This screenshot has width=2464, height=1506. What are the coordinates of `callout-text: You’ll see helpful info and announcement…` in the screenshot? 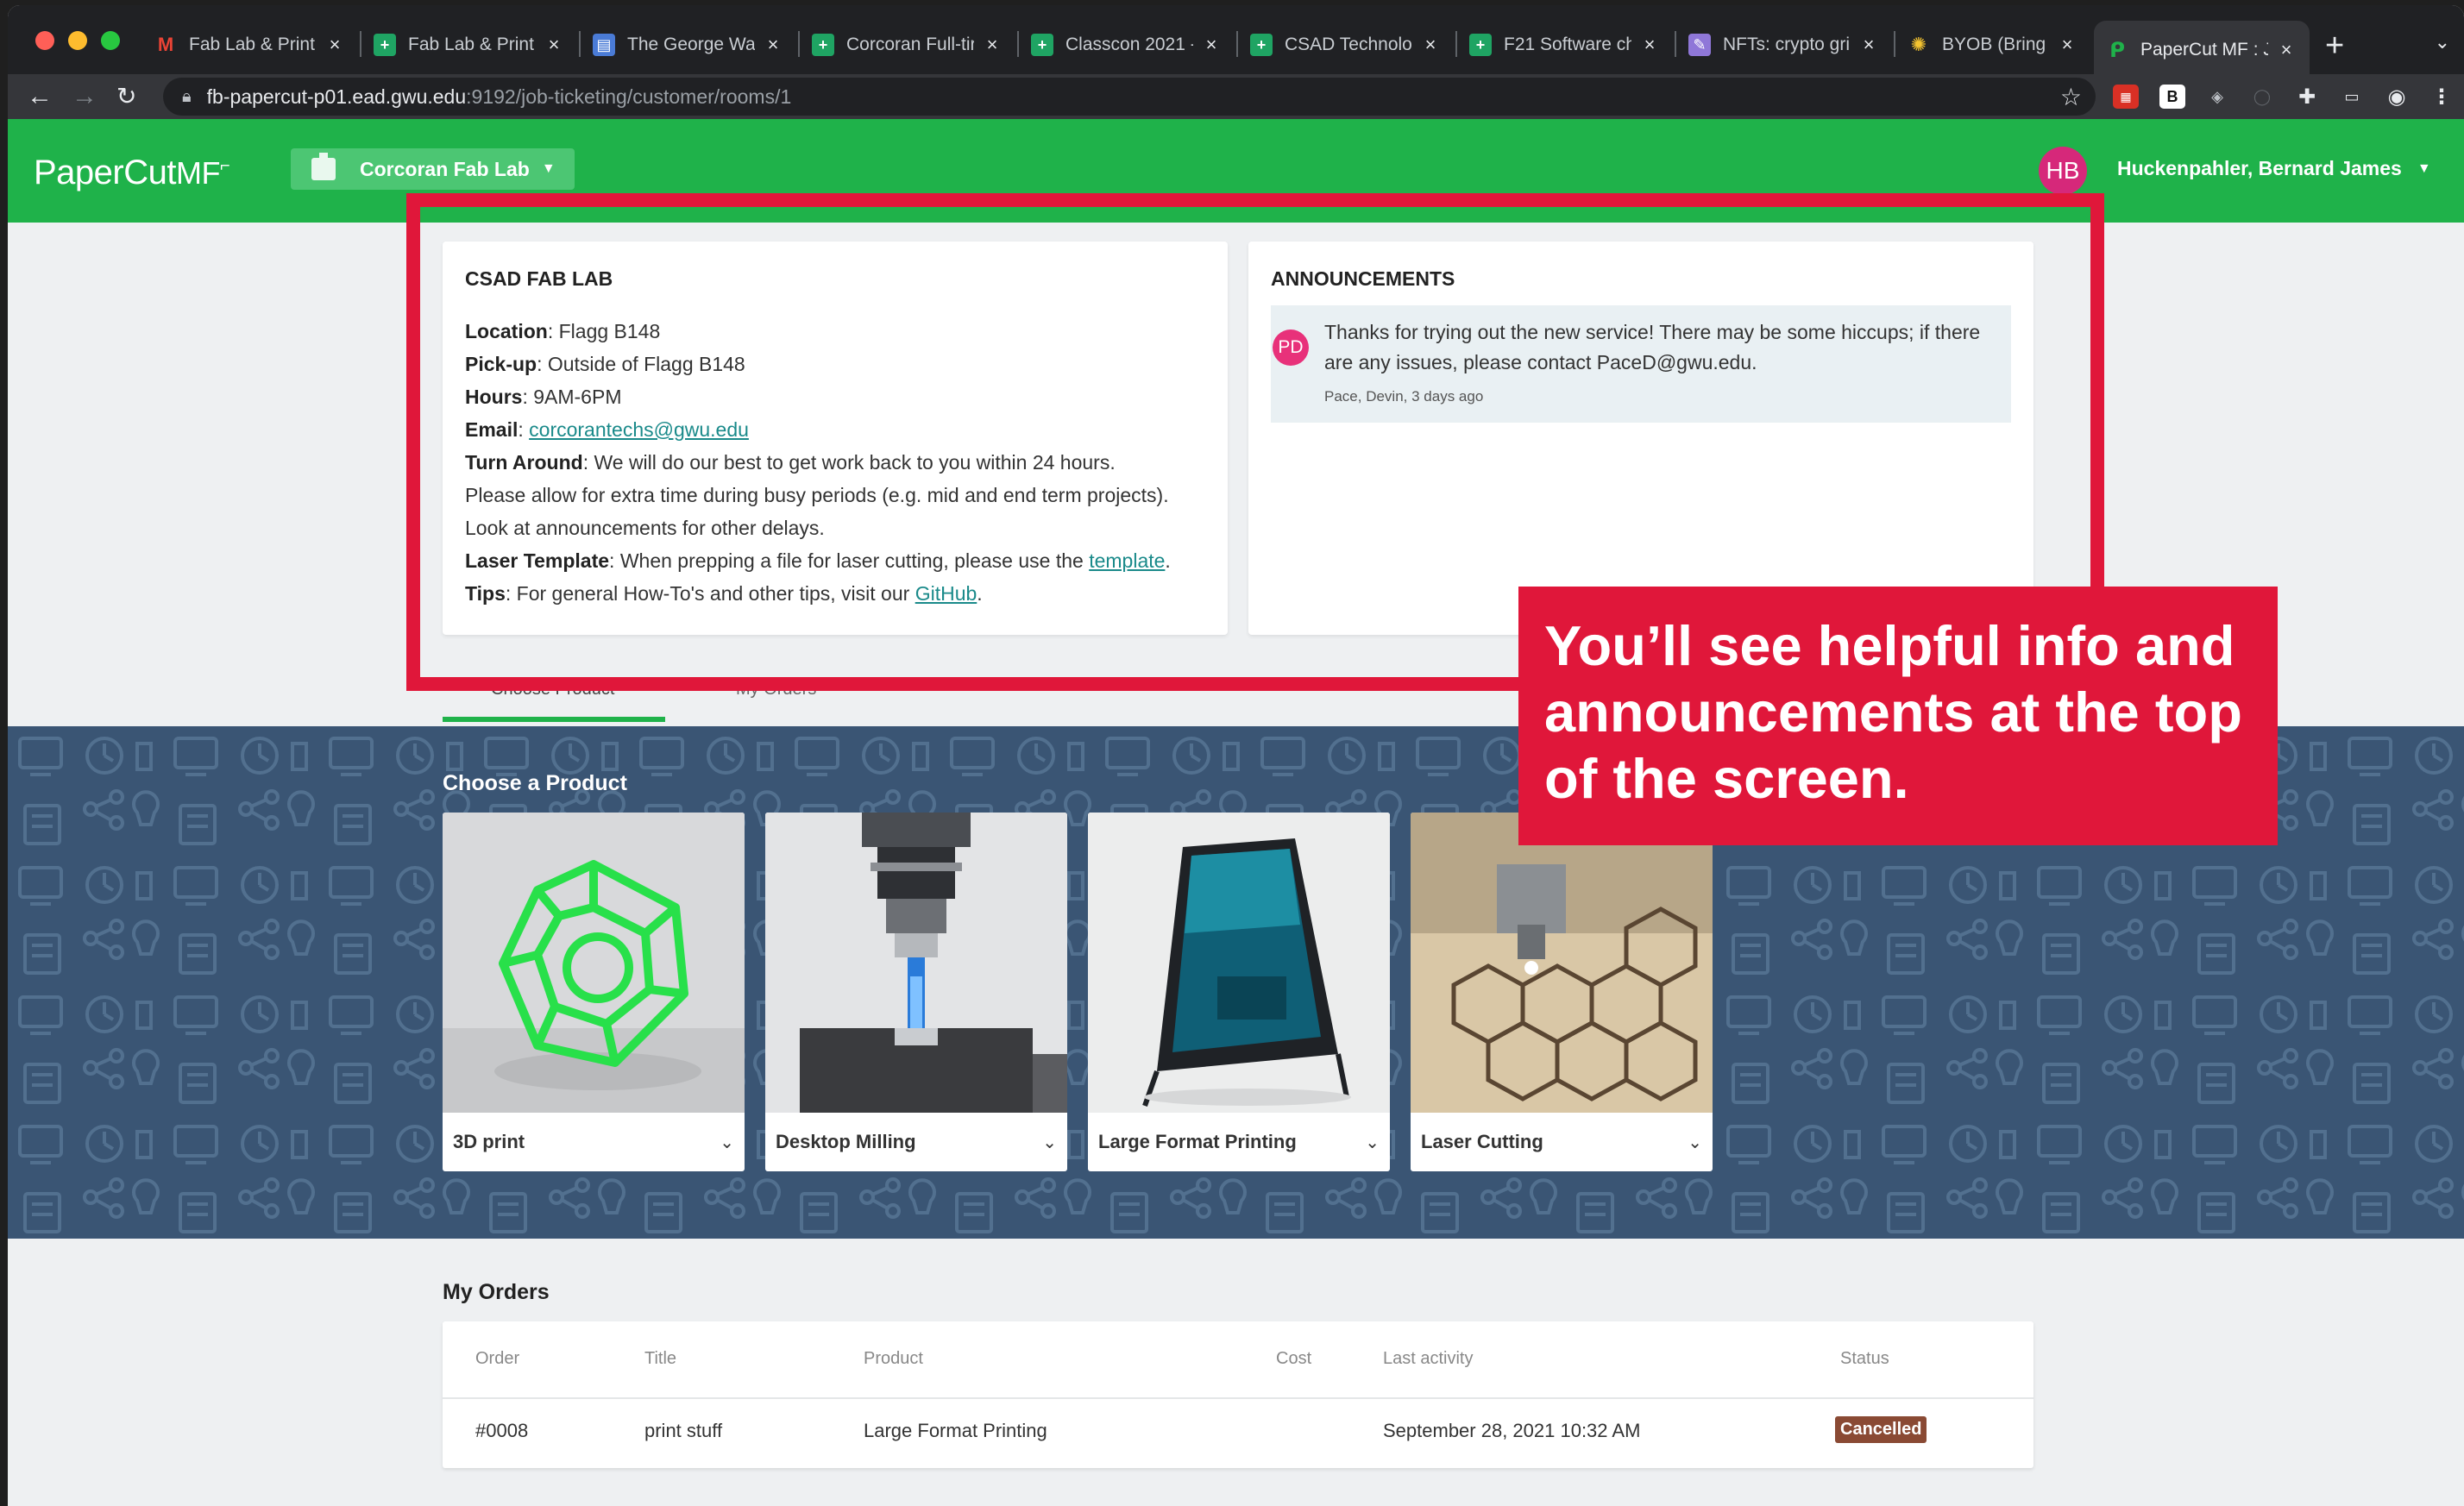 It's located at (1893, 712).